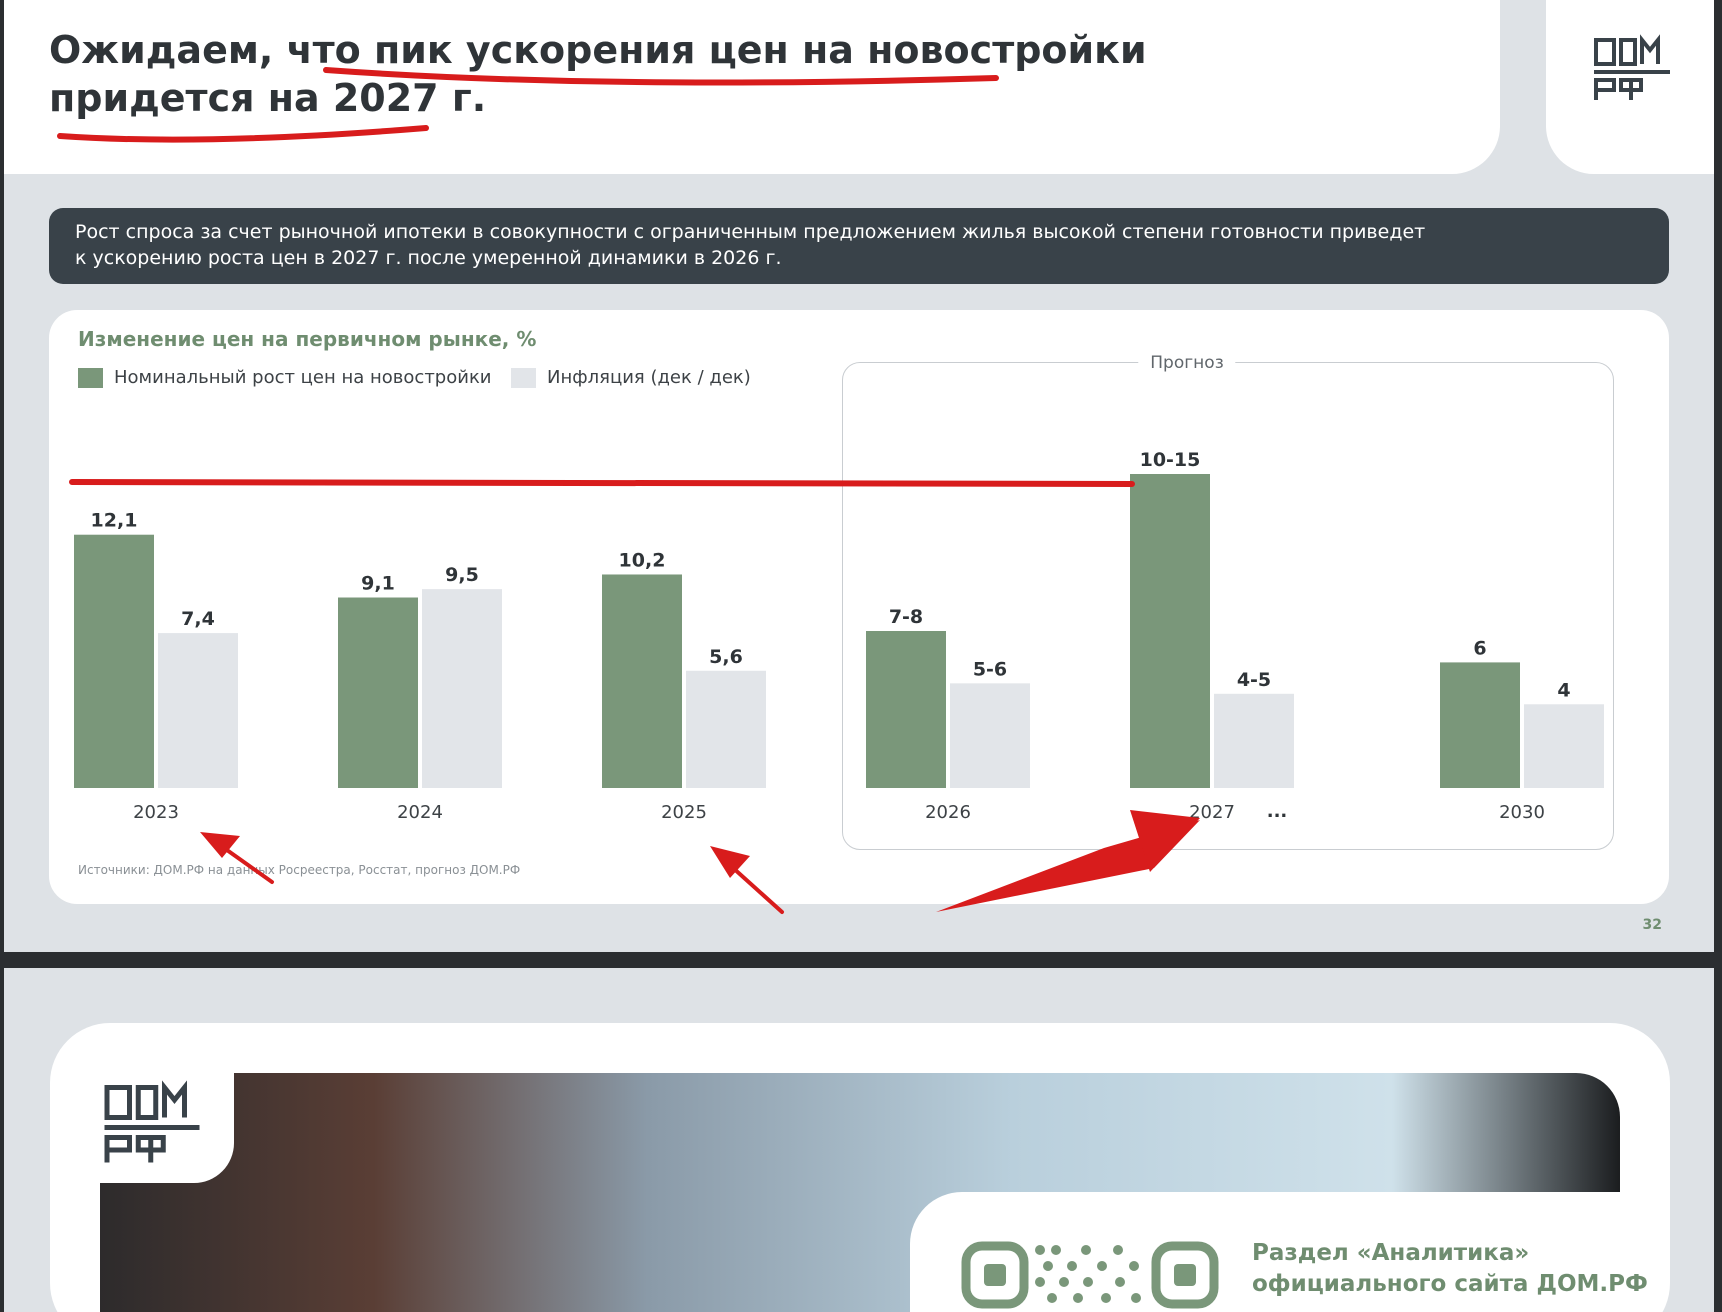 This screenshot has height=1312, width=1722. I want to click on bar-price-growth-2023, so click(114, 661).